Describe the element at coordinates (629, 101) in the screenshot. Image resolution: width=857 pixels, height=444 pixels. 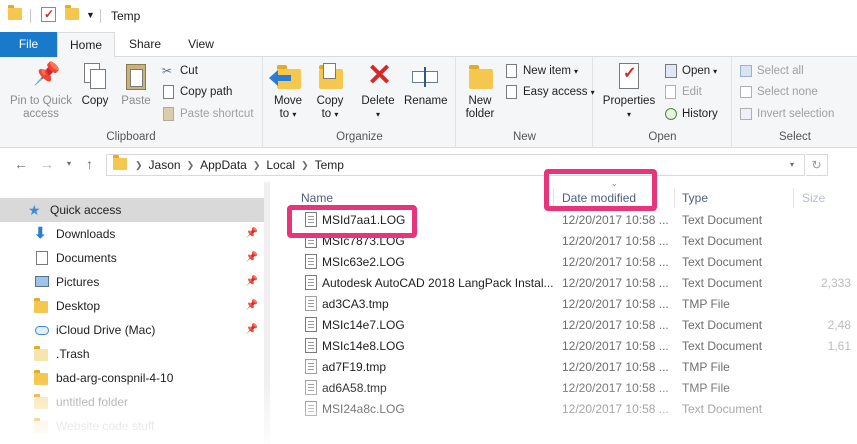
I see `properties-label: Properties` at that location.